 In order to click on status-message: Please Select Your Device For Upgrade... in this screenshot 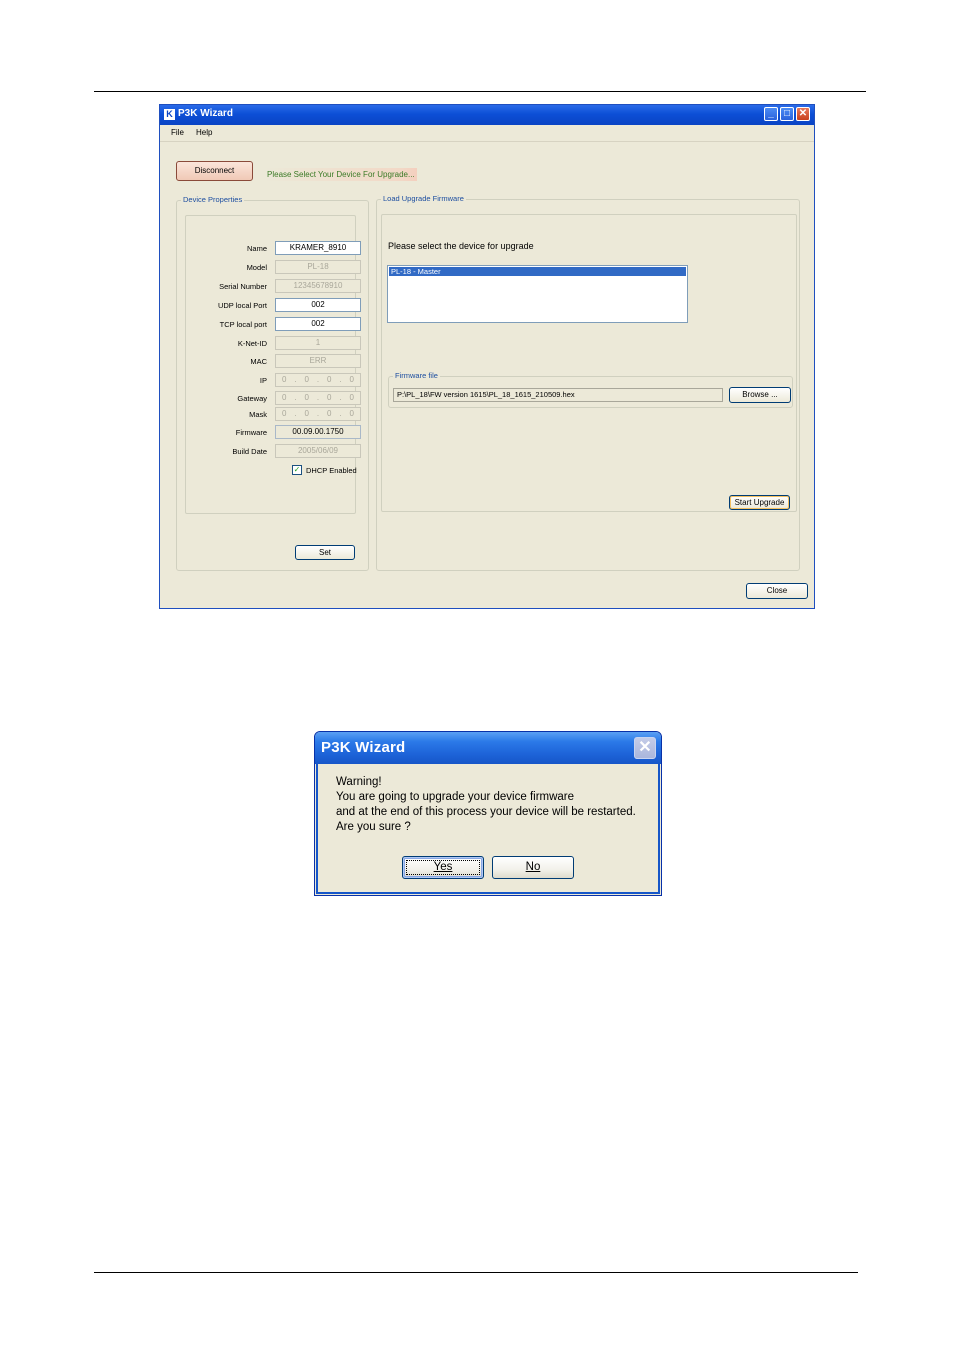, I will do `click(341, 174)`.